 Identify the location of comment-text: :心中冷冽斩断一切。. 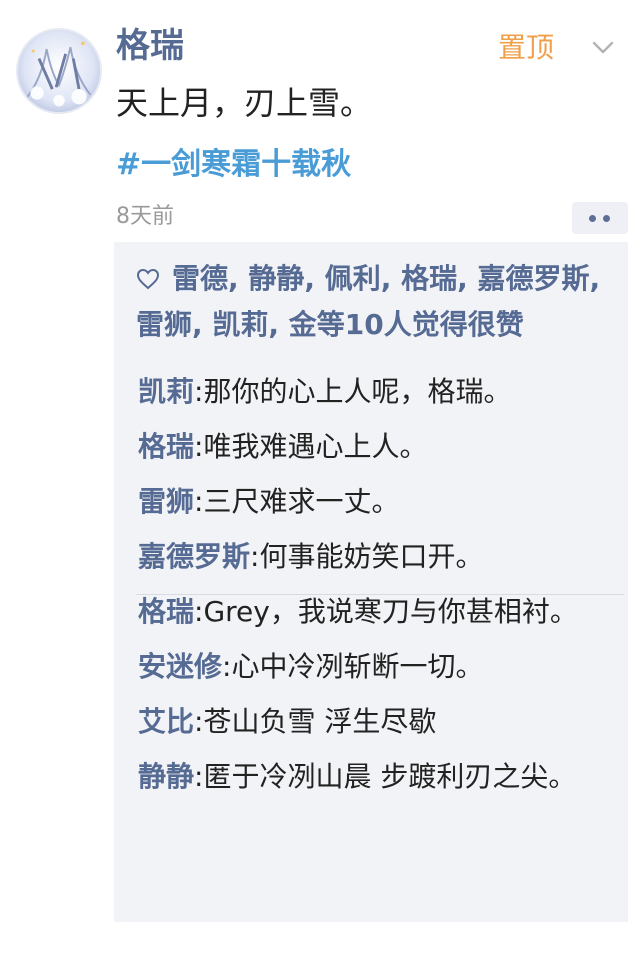
(353, 666).